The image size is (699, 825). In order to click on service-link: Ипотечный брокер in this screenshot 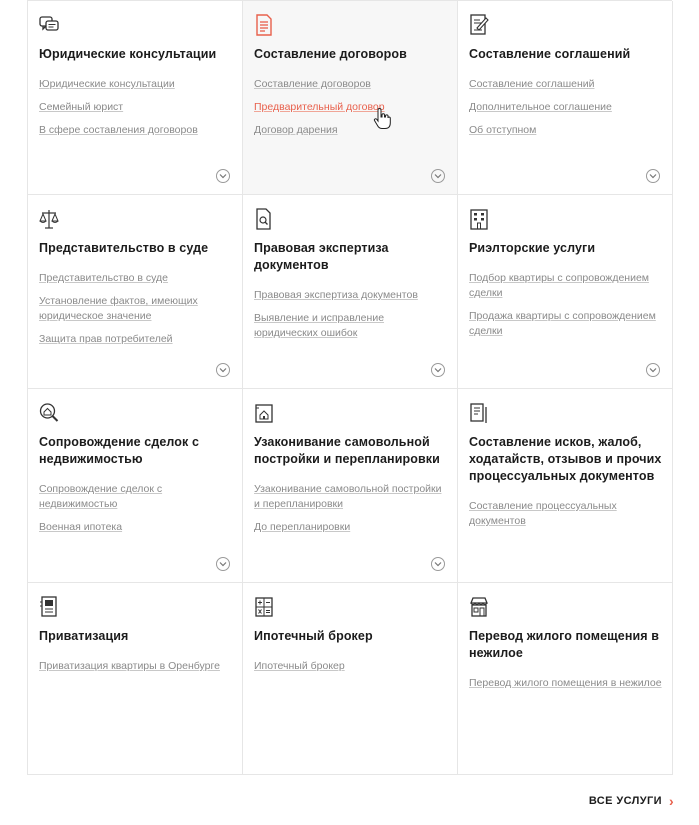, I will do `click(299, 666)`.